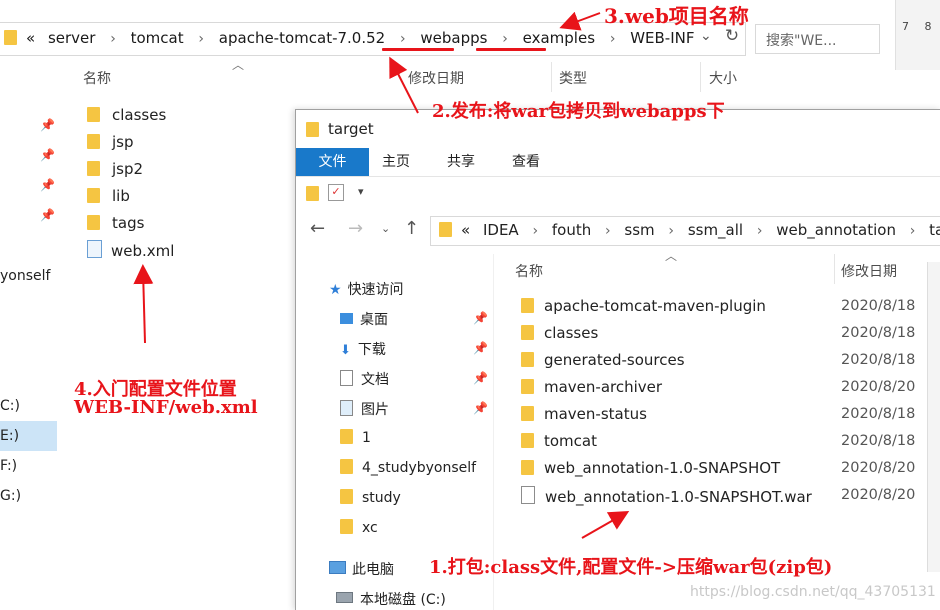  What do you see at coordinates (404, 85) in the screenshot?
I see `arrow-to-webapps` at bounding box center [404, 85].